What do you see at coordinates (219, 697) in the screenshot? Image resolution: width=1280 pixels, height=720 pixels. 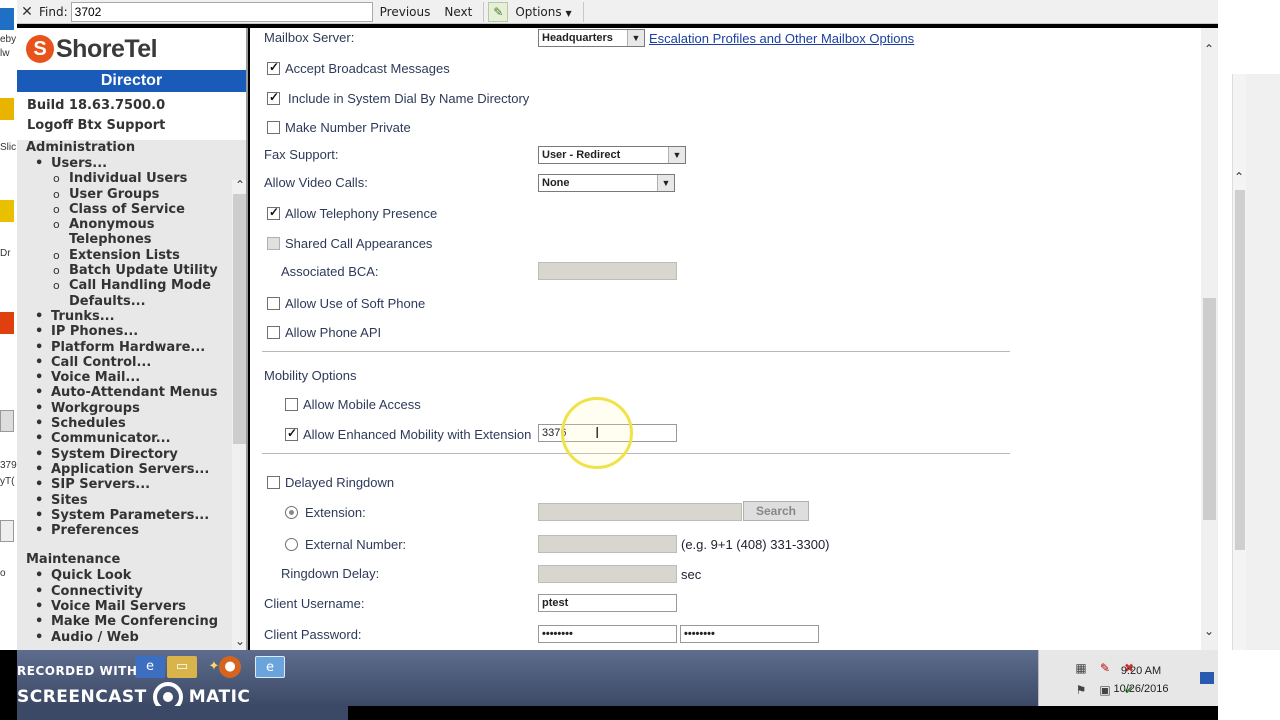 I see `watermark-brand-right: MATIC` at bounding box center [219, 697].